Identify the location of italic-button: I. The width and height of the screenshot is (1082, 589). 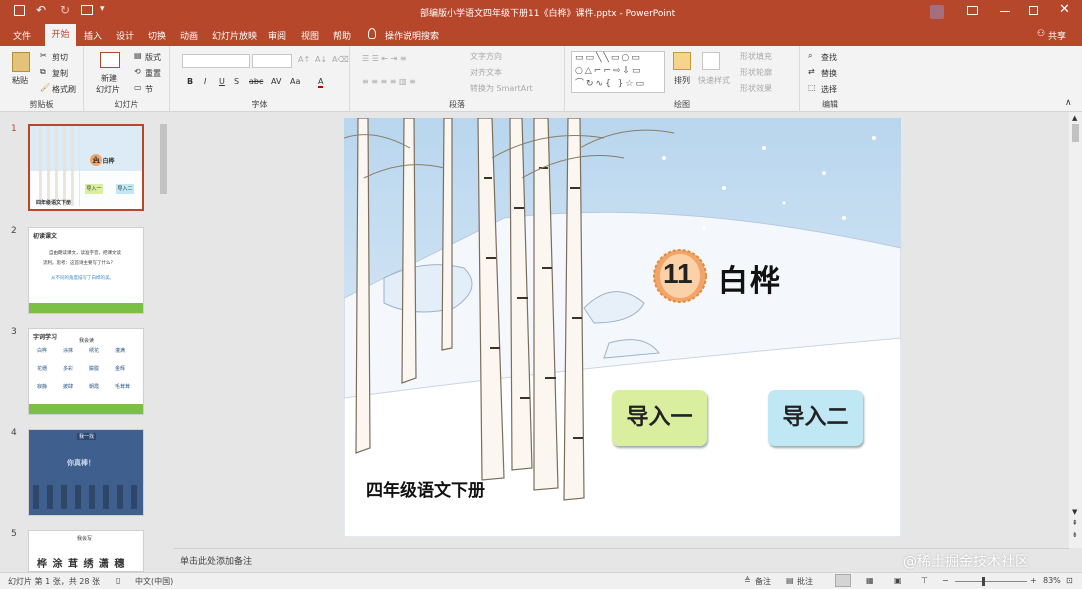
(205, 81).